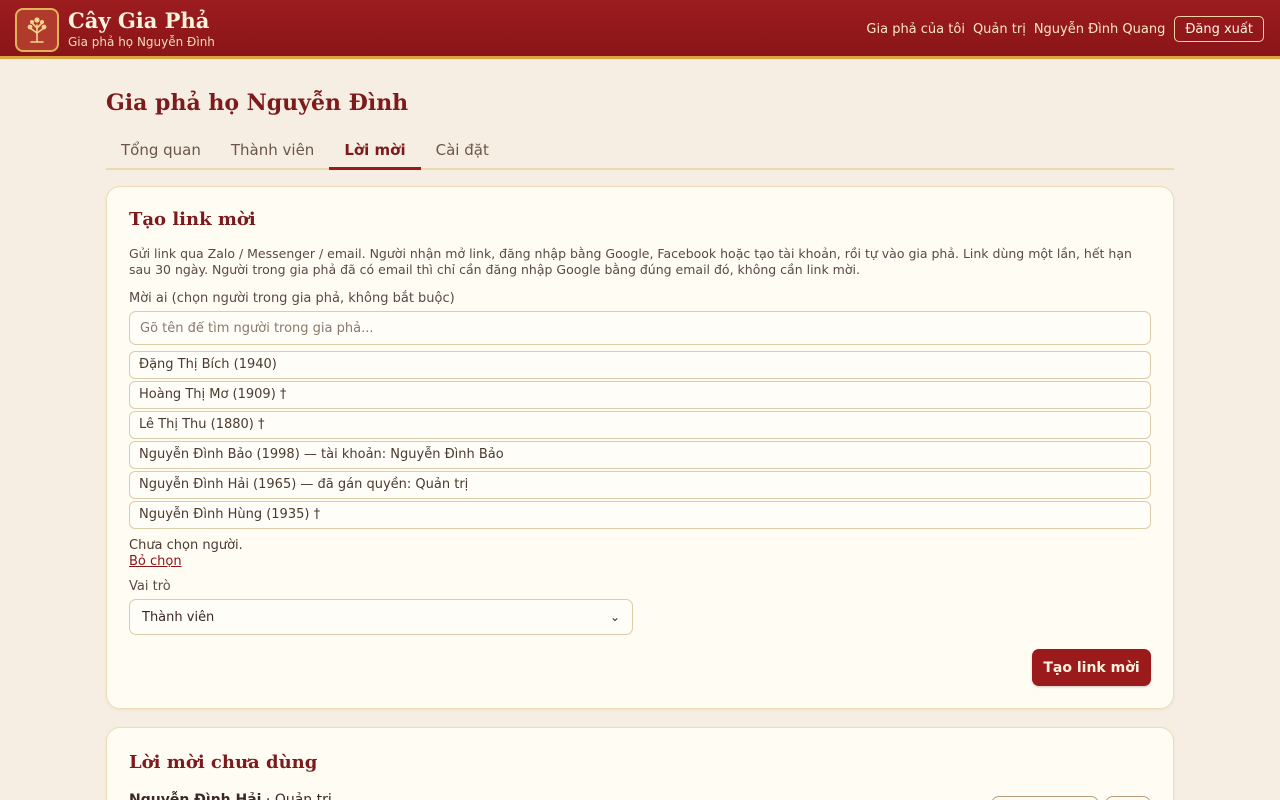 Image resolution: width=1280 pixels, height=800 pixels. What do you see at coordinates (1045, 798) in the screenshot?
I see `copy-link-button` at bounding box center [1045, 798].